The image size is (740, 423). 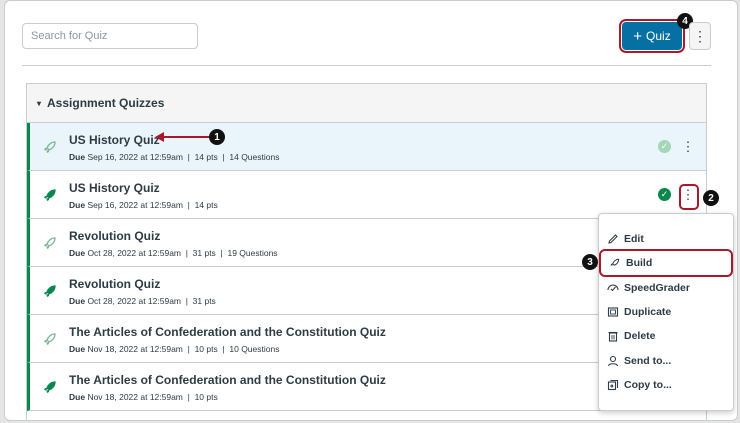 I want to click on caret-down-icon: ▾, so click(x=39, y=103).